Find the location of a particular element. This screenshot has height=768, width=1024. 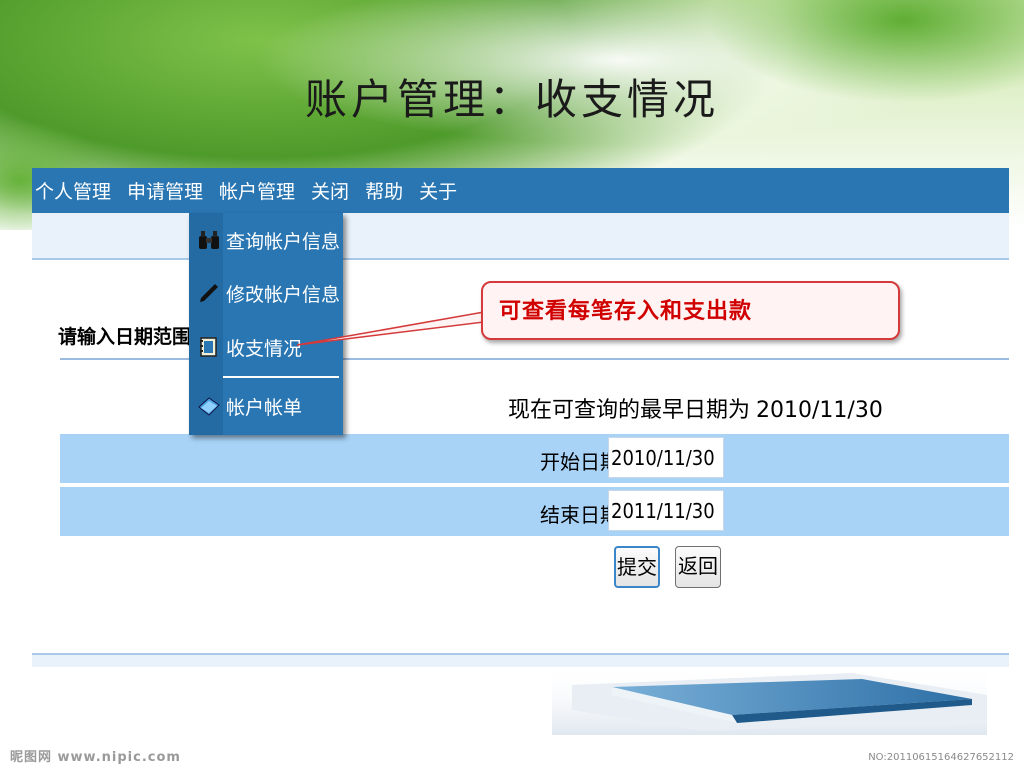

callout-text: 可查看每笔存入和支出款 is located at coordinates (626, 311).